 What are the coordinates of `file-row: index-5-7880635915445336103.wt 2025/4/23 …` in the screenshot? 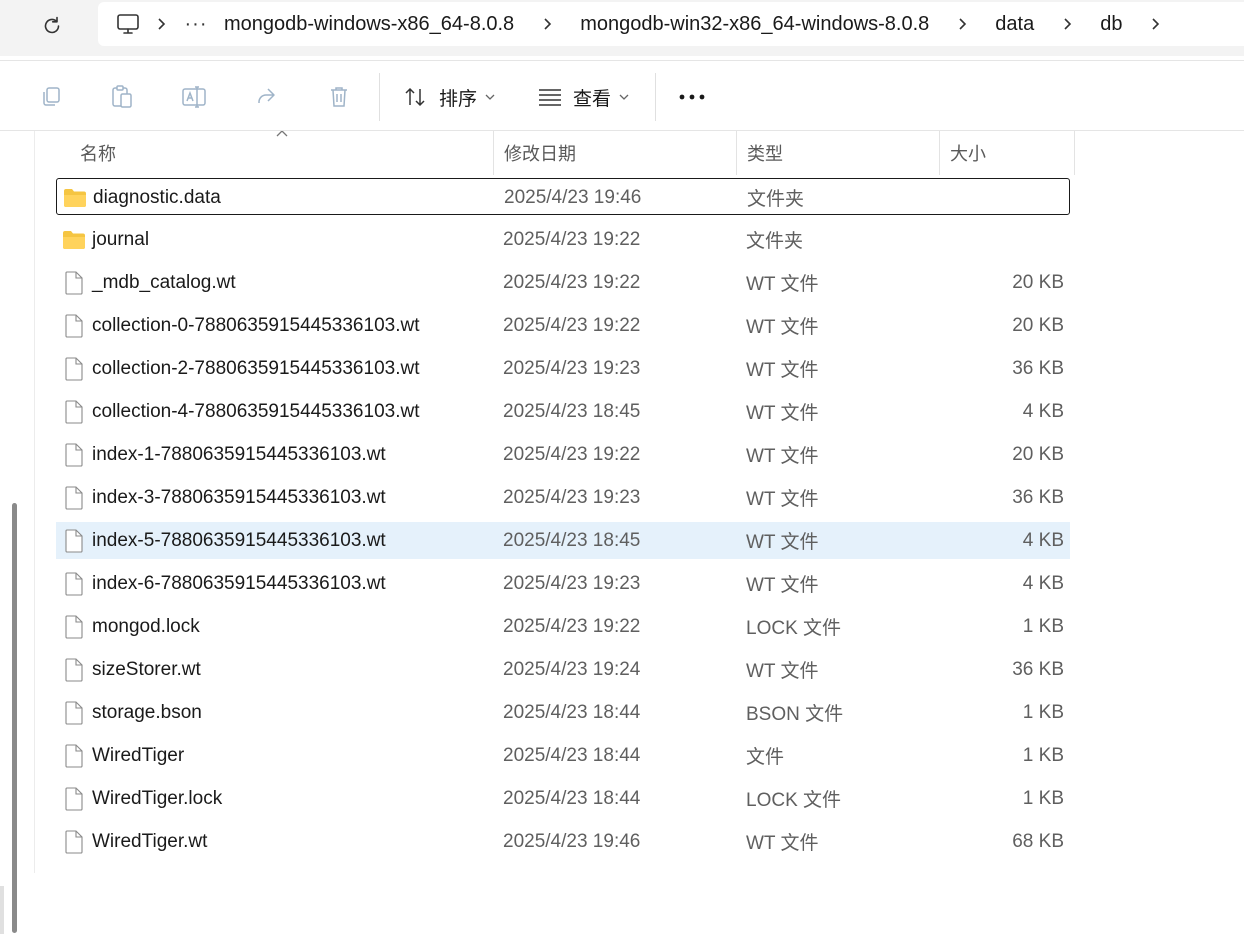 It's located at (563, 540).